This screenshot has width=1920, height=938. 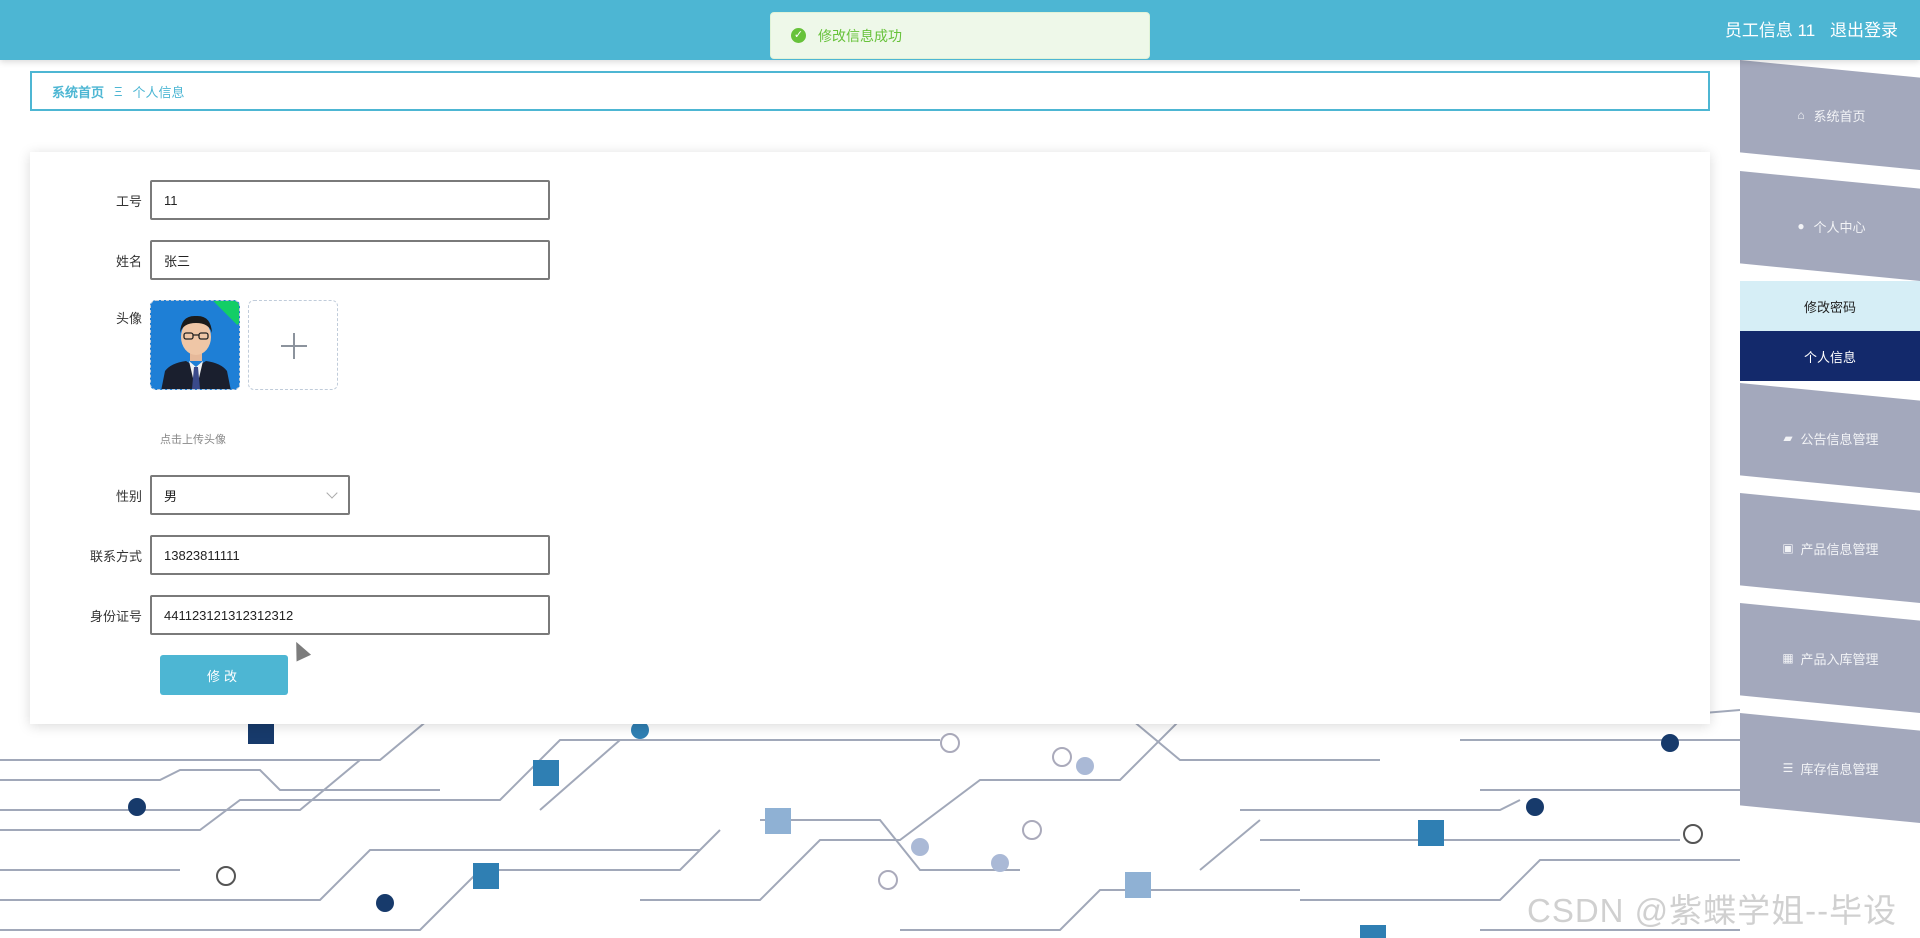 What do you see at coordinates (158, 92) in the screenshot?
I see `breadcrumb-current: 个人信息` at bounding box center [158, 92].